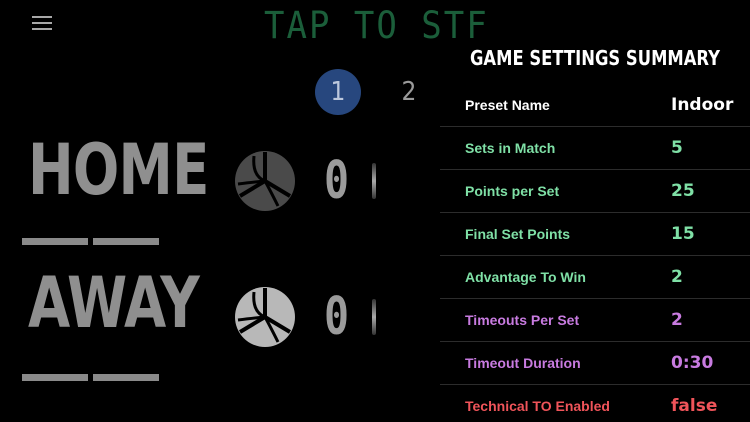  I want to click on set-tab-2: 2, so click(409, 92).